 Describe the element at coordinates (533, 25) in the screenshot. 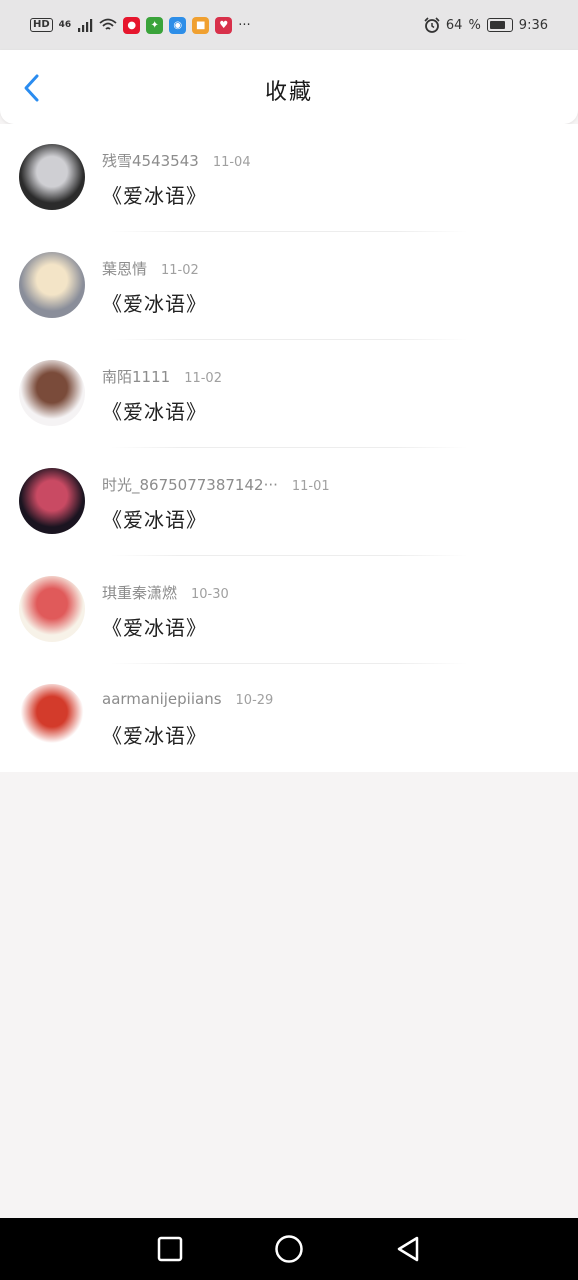

I see `clock: 9:36` at that location.